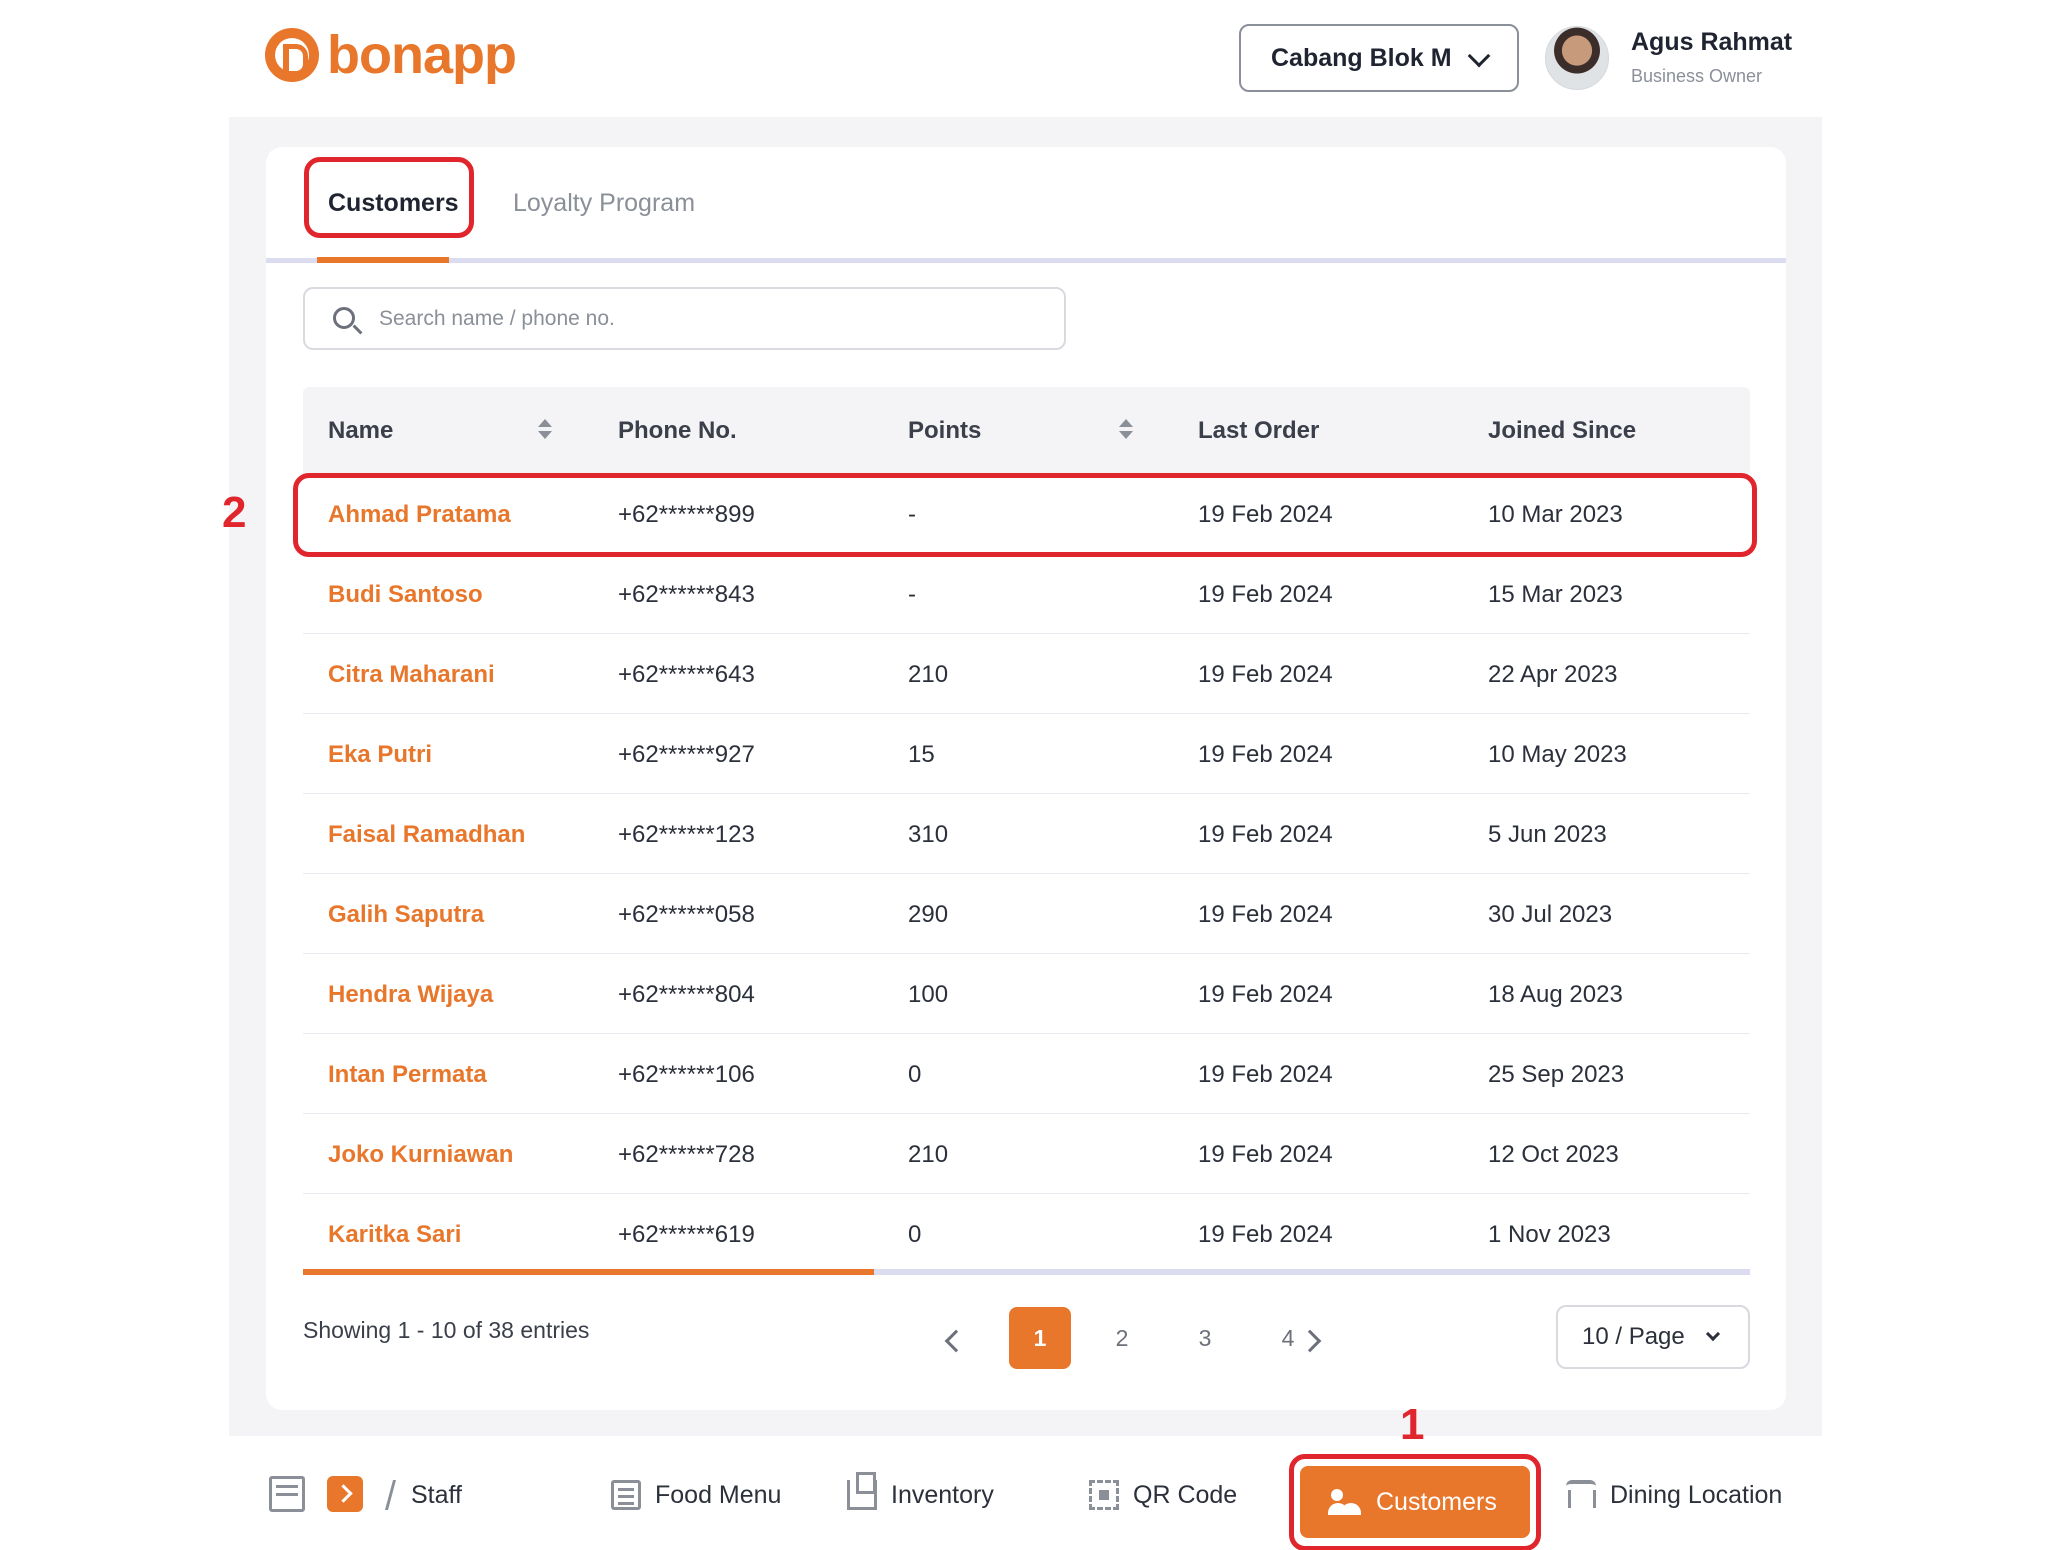 The width and height of the screenshot is (2048, 1550). What do you see at coordinates (423, 1495) in the screenshot?
I see `nav-item-staff: Staff` at bounding box center [423, 1495].